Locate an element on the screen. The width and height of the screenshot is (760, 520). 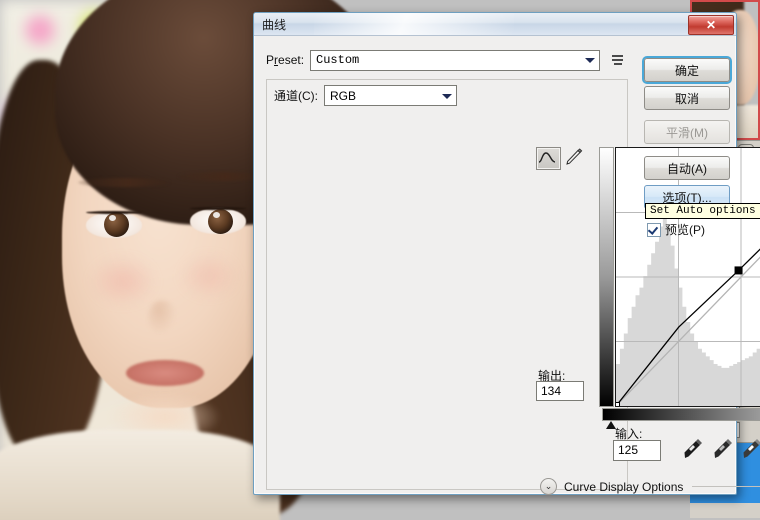
preset-value: Custom is located at coordinates (338, 60).